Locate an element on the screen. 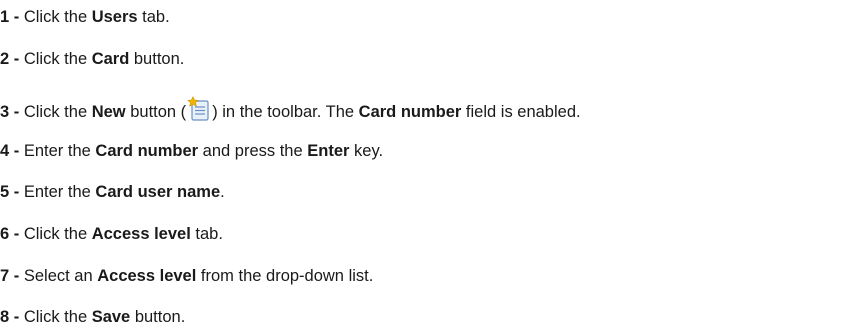  save-button-ref: Save is located at coordinates (111, 317).